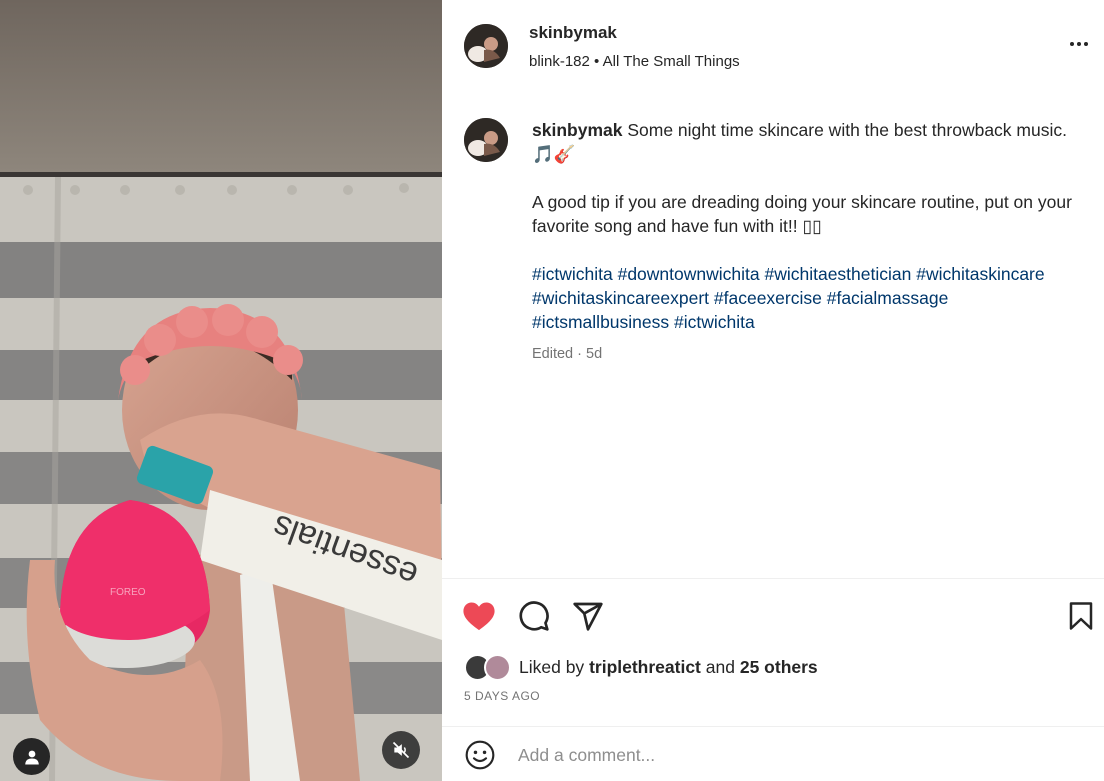 The image size is (1104, 781). I want to click on comment-bubble-icon, so click(534, 616).